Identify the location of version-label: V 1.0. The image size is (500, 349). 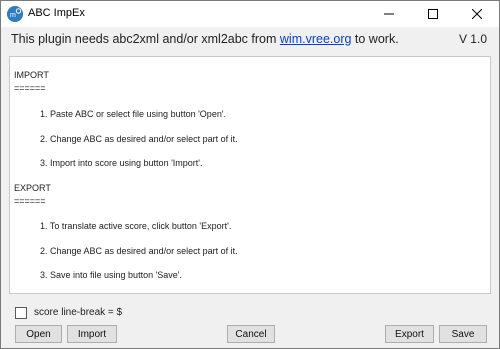
(472, 39).